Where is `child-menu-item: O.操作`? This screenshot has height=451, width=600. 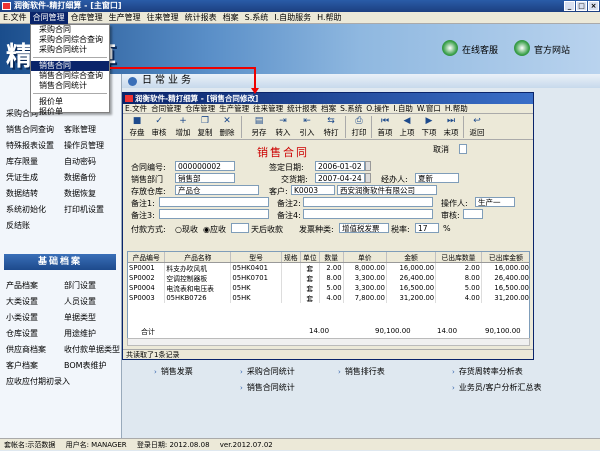 child-menu-item: O.操作 is located at coordinates (377, 109).